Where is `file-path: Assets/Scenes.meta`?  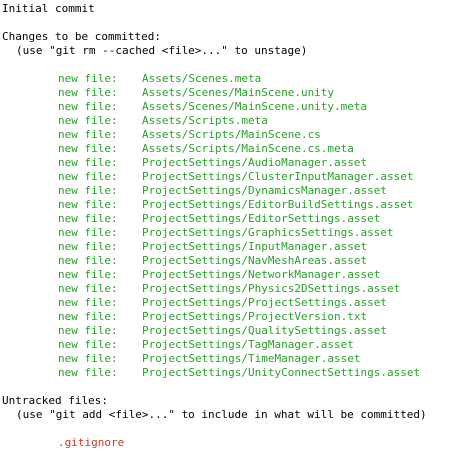 file-path: Assets/Scenes.meta is located at coordinates (202, 78).